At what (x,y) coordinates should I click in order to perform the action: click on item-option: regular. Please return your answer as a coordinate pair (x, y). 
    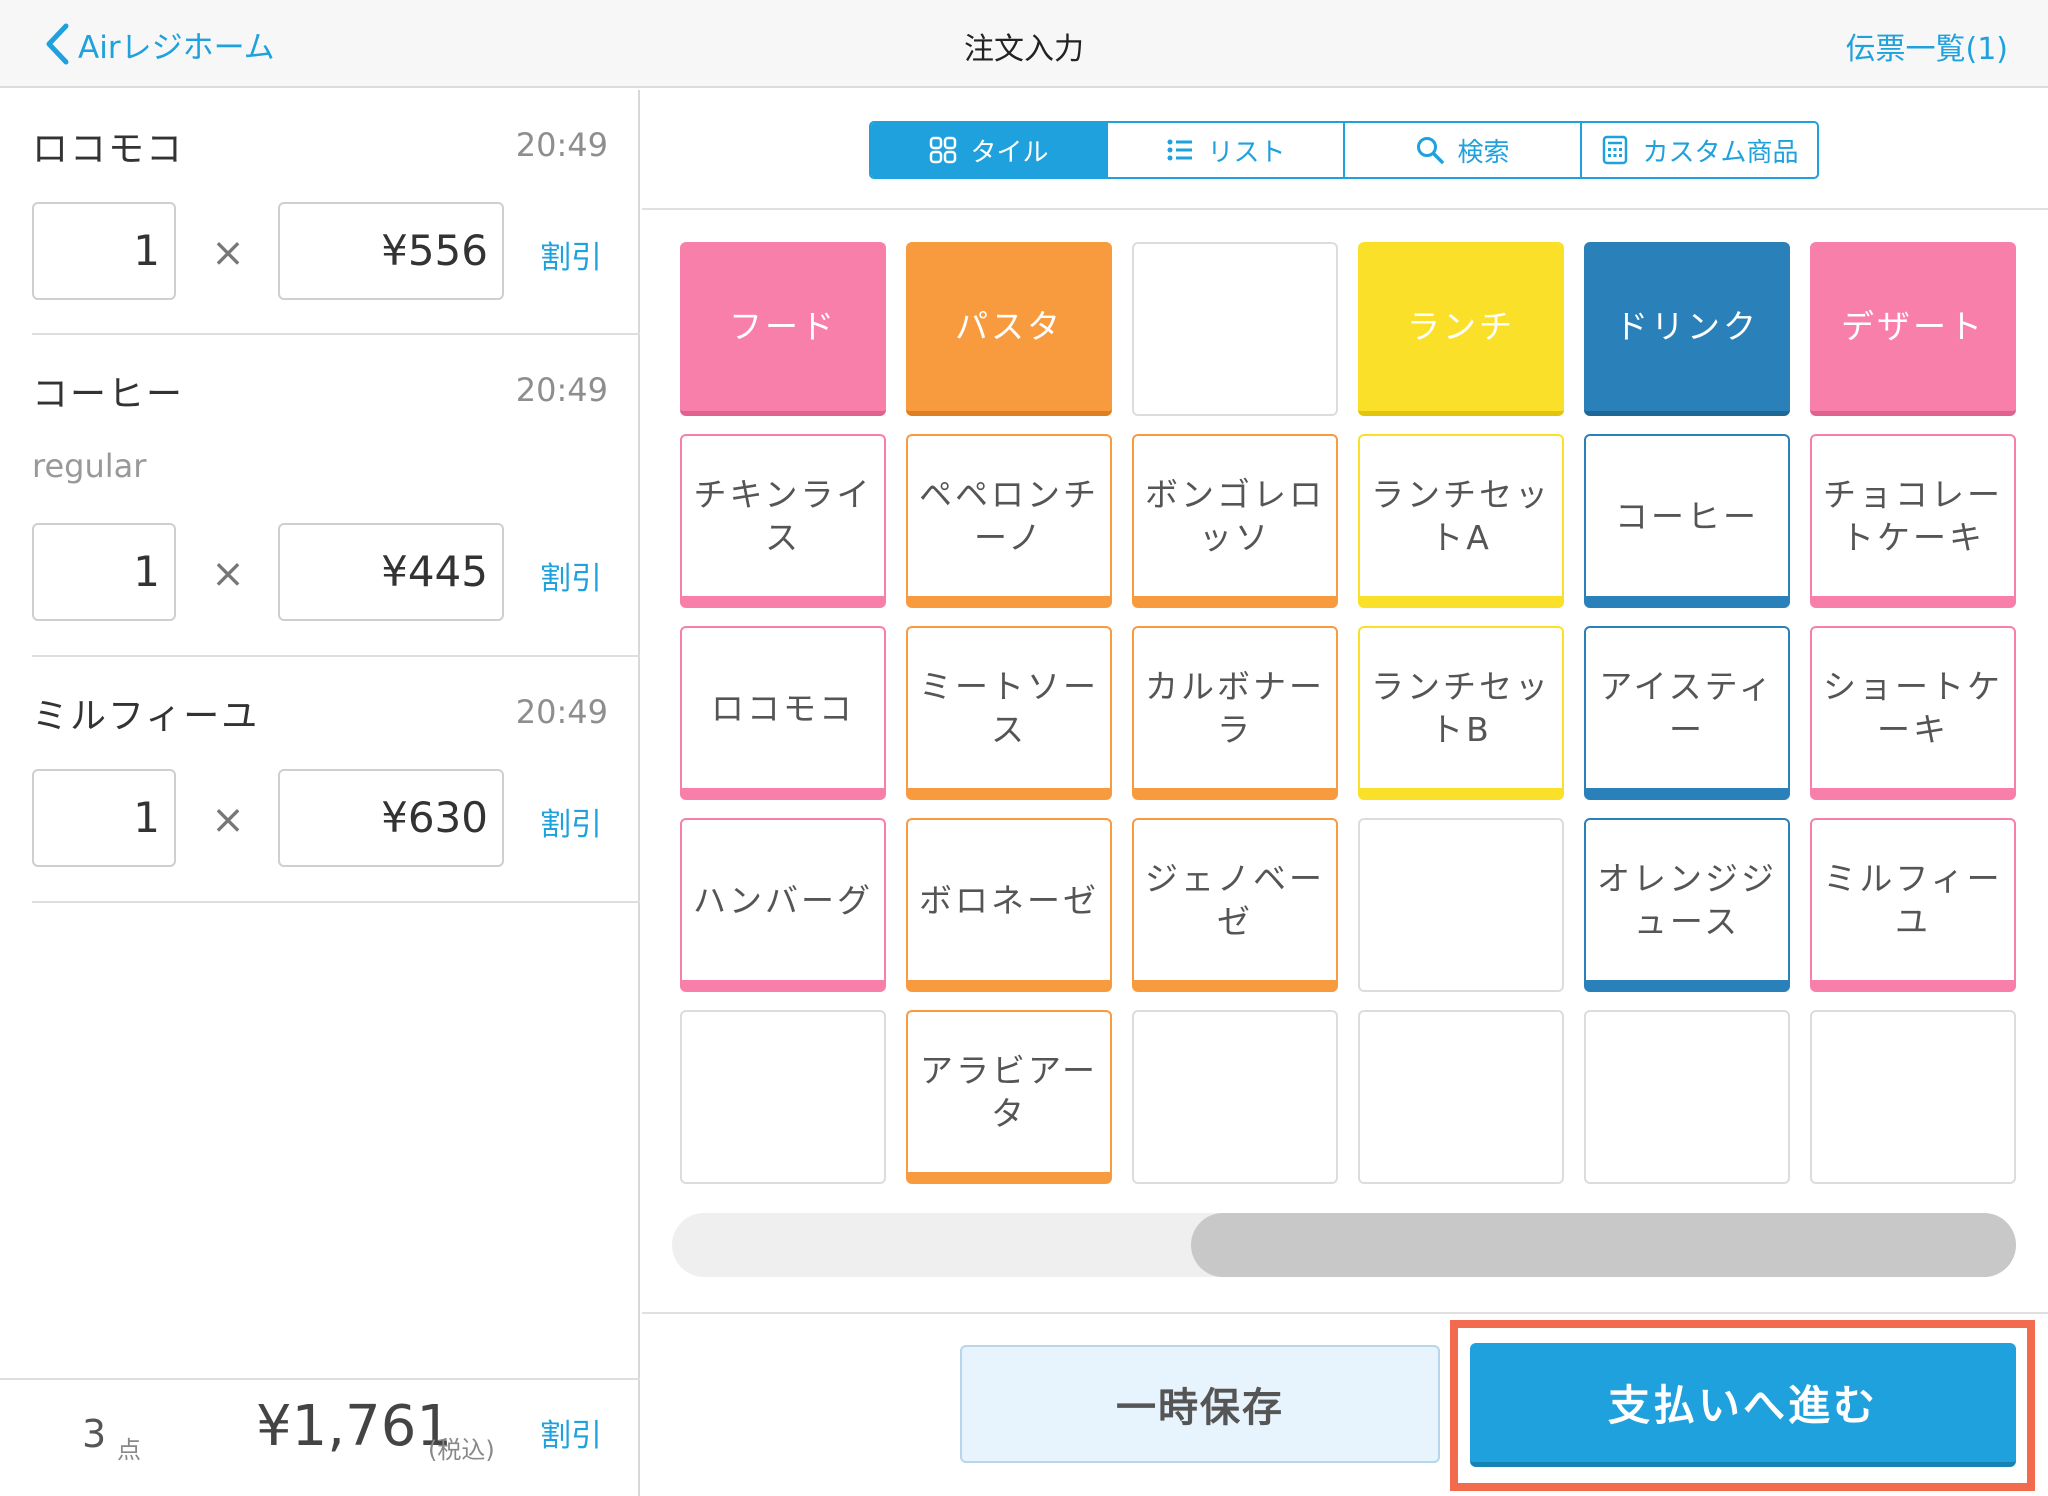
    Looking at the image, I should click on (89, 466).